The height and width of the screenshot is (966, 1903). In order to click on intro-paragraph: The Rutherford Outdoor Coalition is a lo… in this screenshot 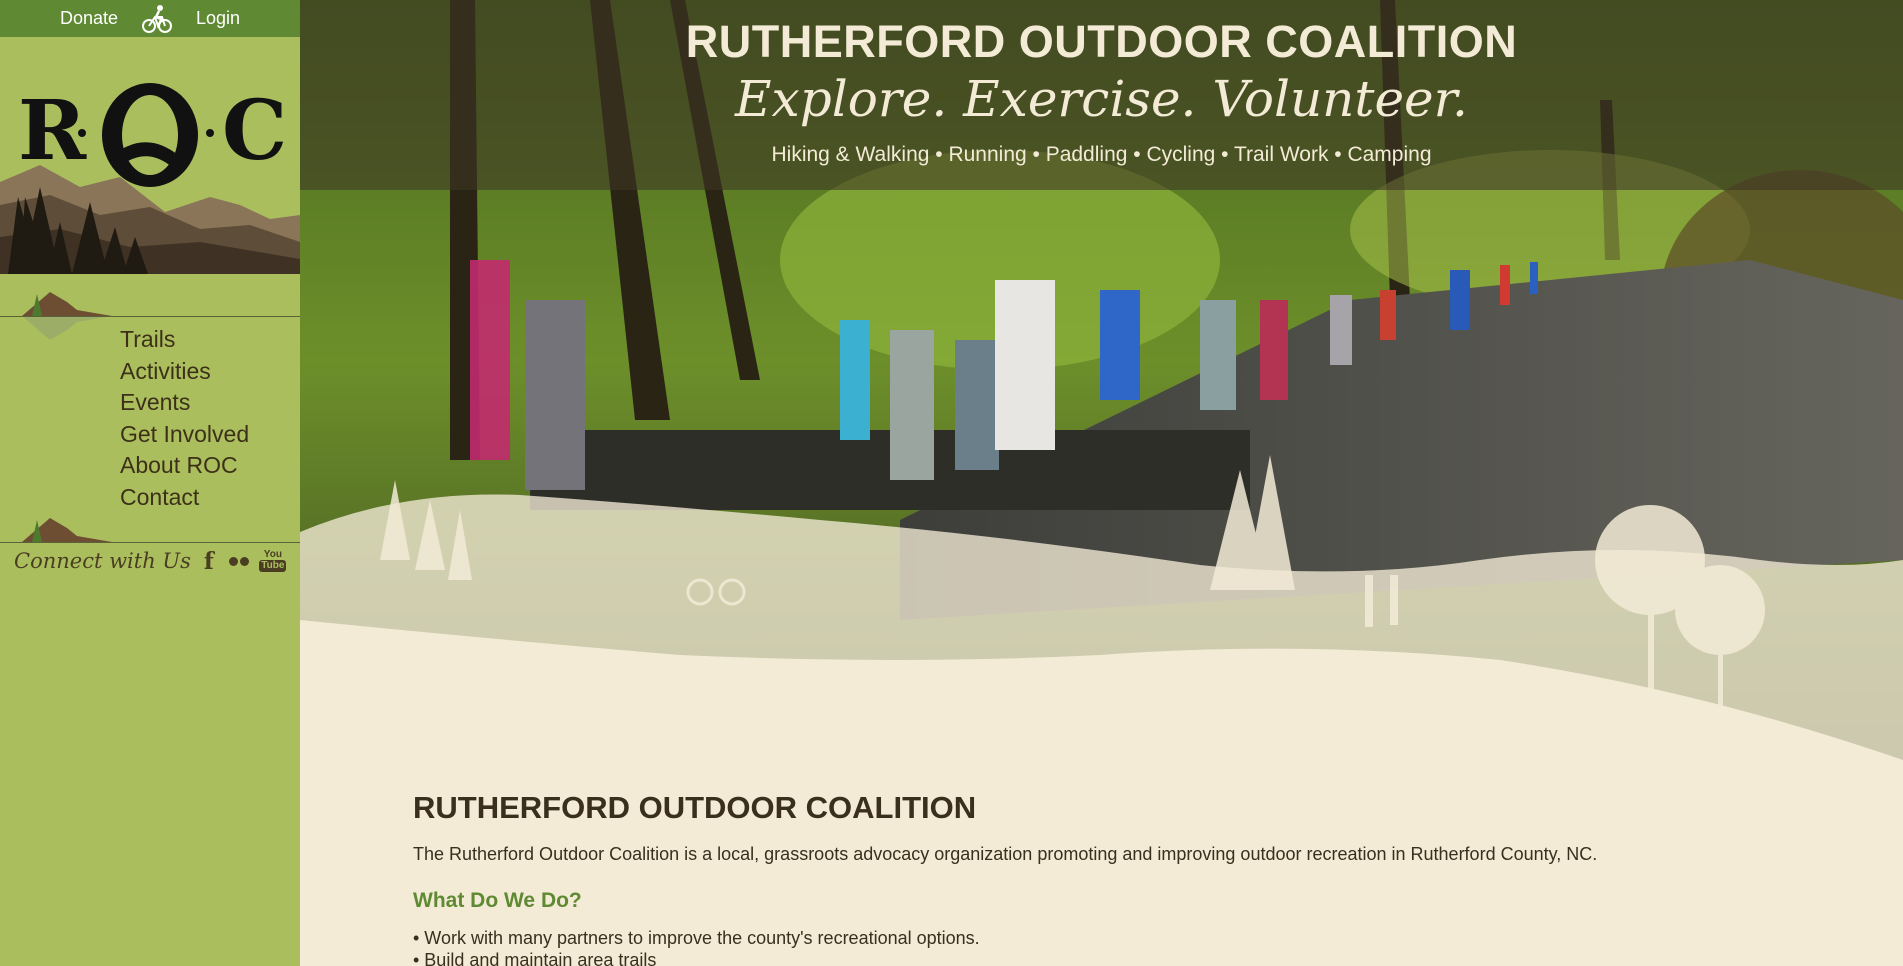, I will do `click(1005, 854)`.